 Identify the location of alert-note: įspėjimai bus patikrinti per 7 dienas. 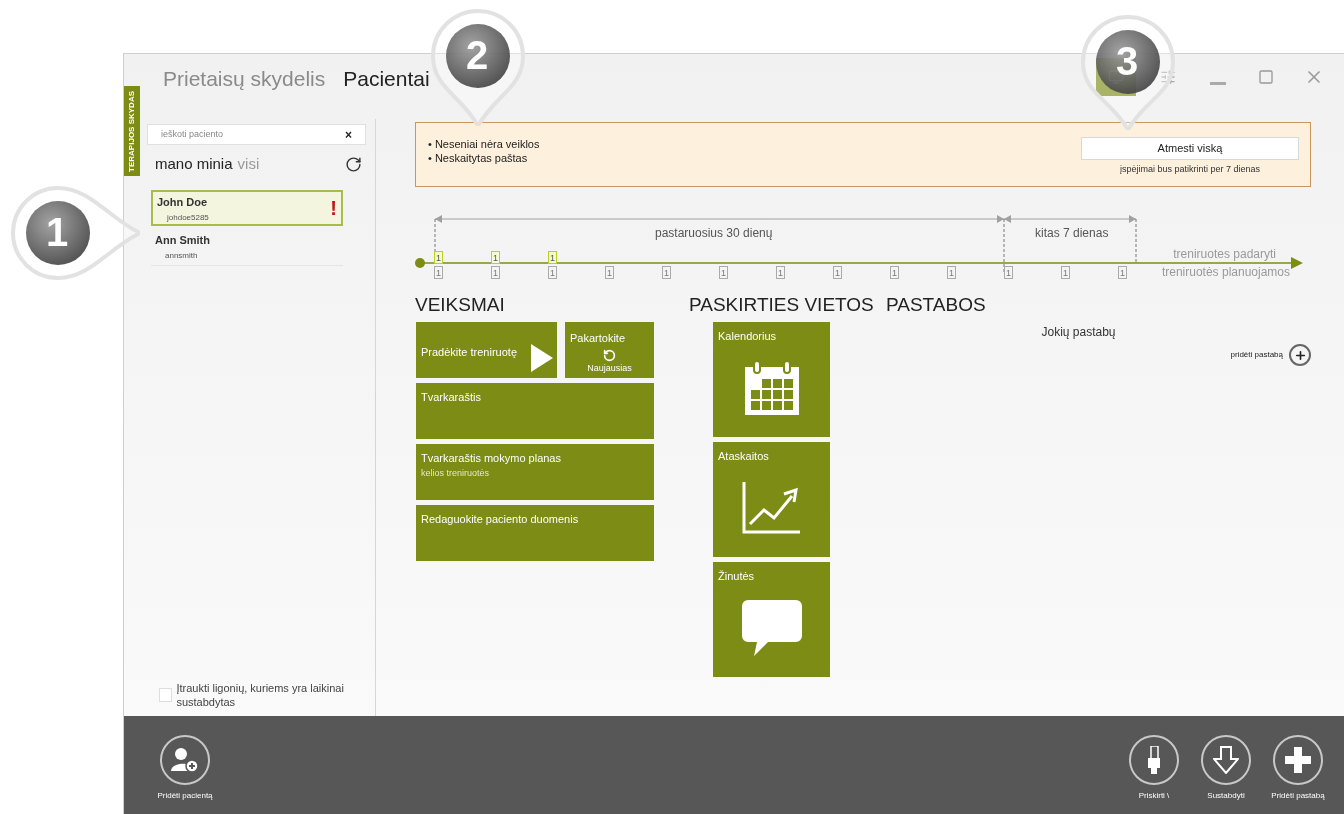
(1190, 169).